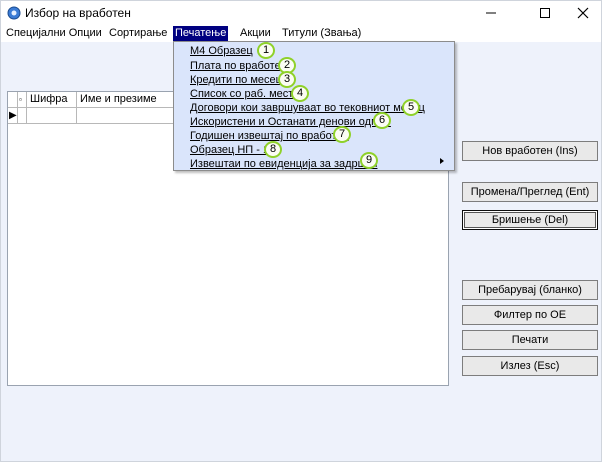  What do you see at coordinates (321, 33) in the screenshot?
I see `menu-titles: Титули (Звања)` at bounding box center [321, 33].